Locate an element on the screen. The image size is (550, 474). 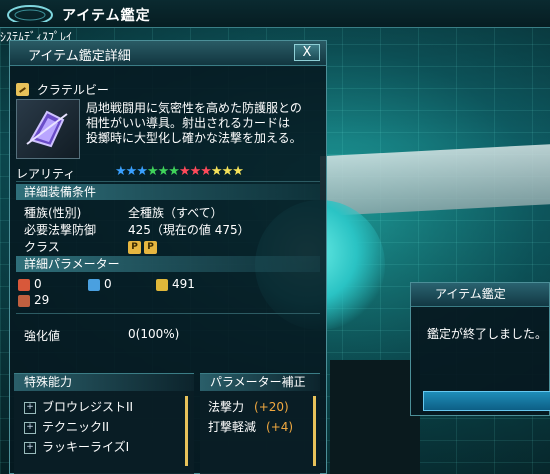
param-bonus-box: パラメーター補正 法撃力 (+20) 打撃軽減 (+4) is located at coordinates (260, 423).